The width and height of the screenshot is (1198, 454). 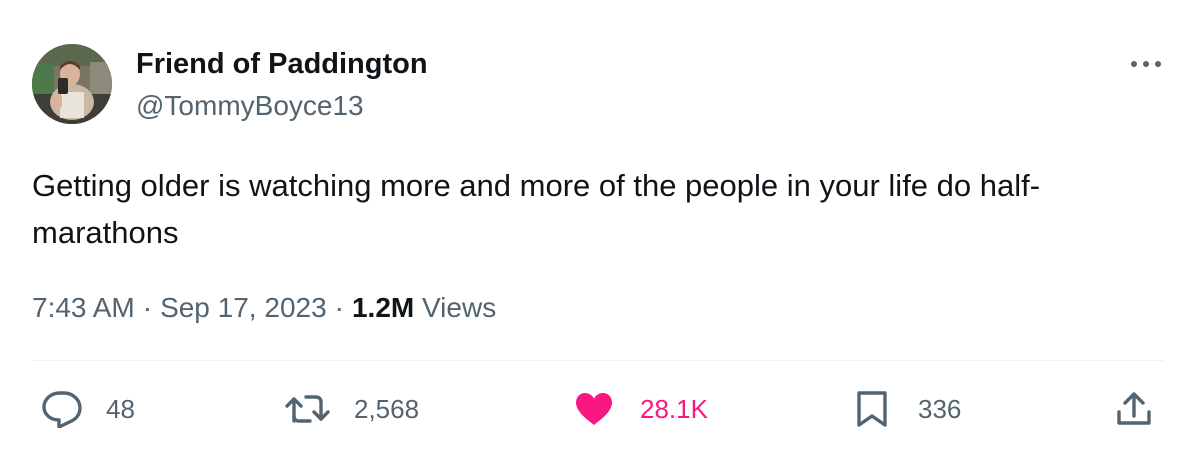 I want to click on share-icon, so click(x=1134, y=409).